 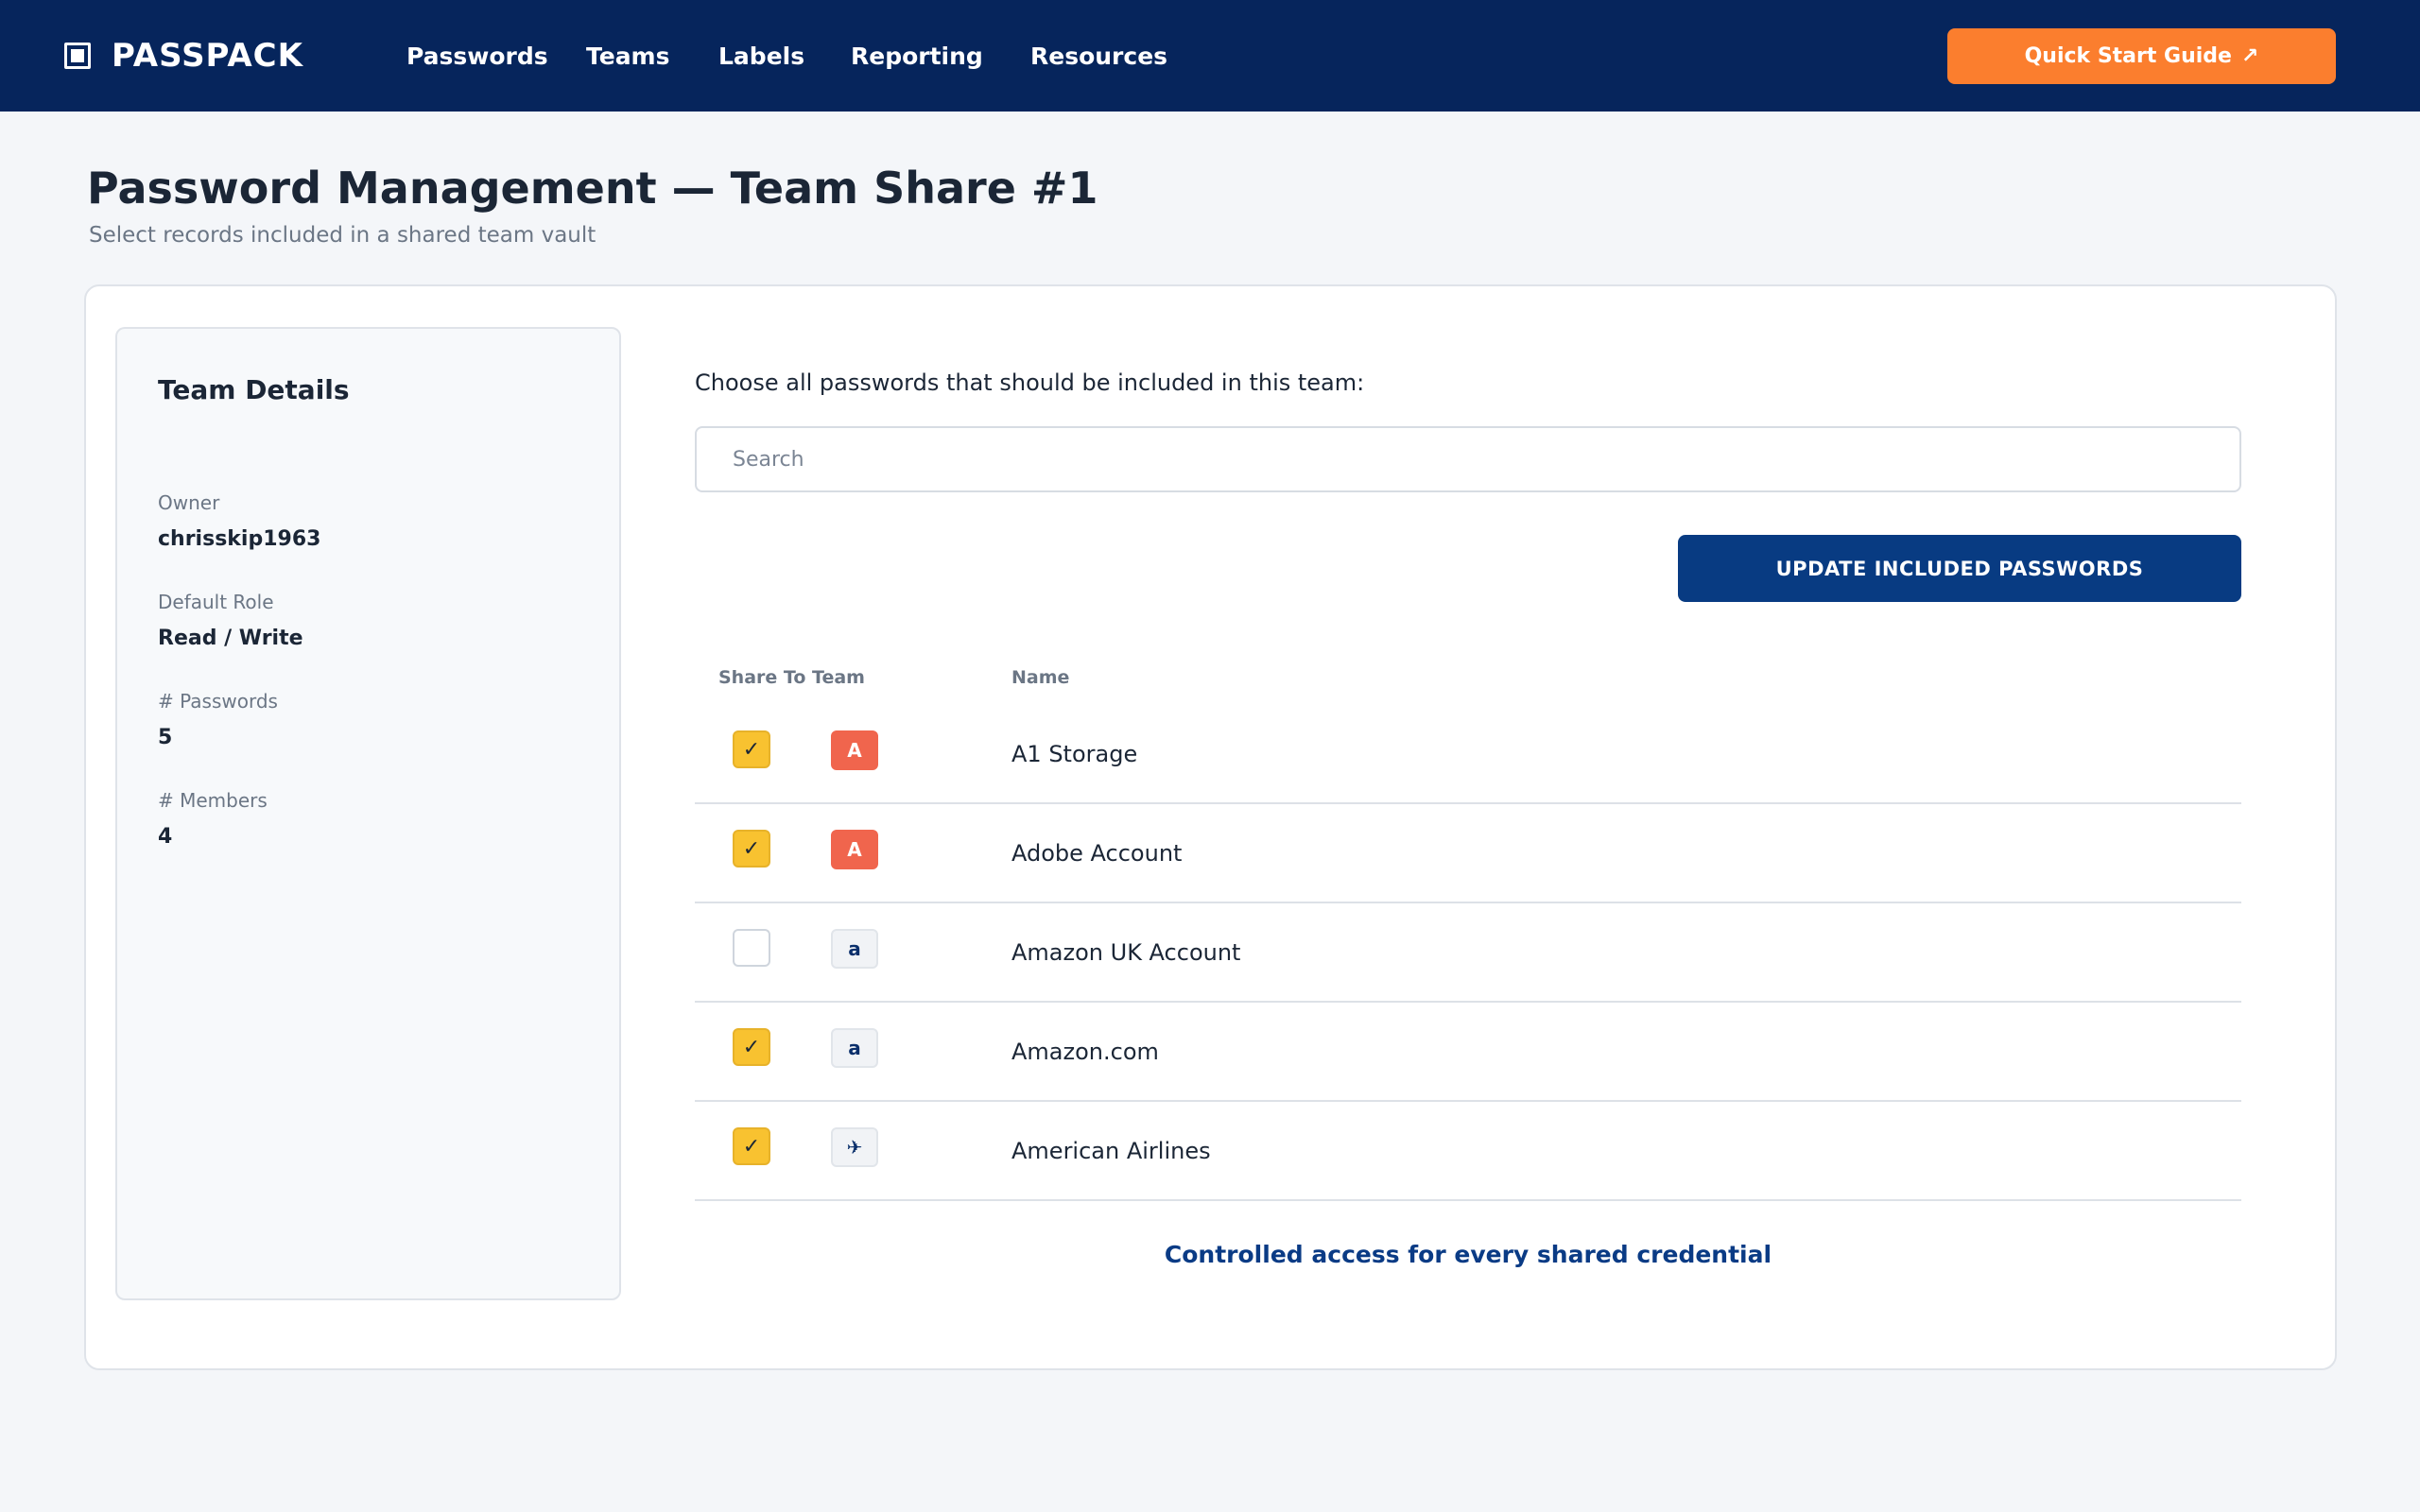 I want to click on members-count-detail: # Members 4, so click(x=213, y=819).